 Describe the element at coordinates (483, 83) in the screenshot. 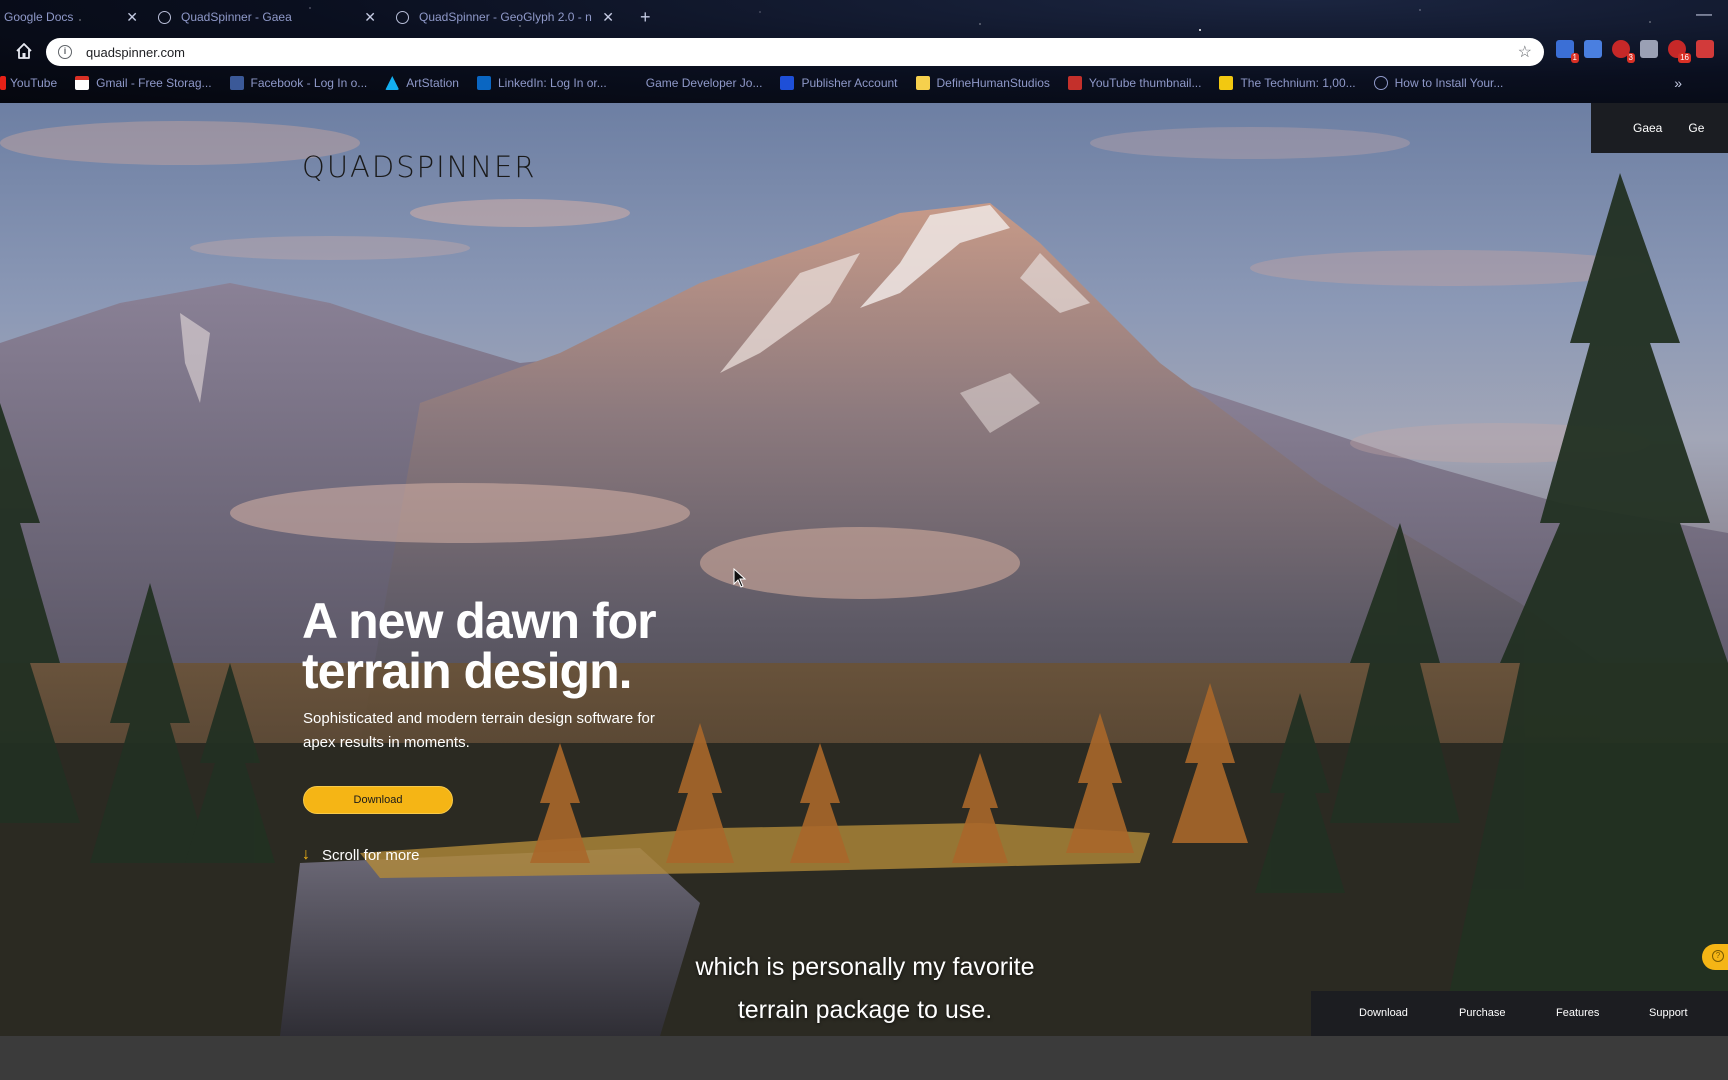

I see `linkedin-icon` at that location.